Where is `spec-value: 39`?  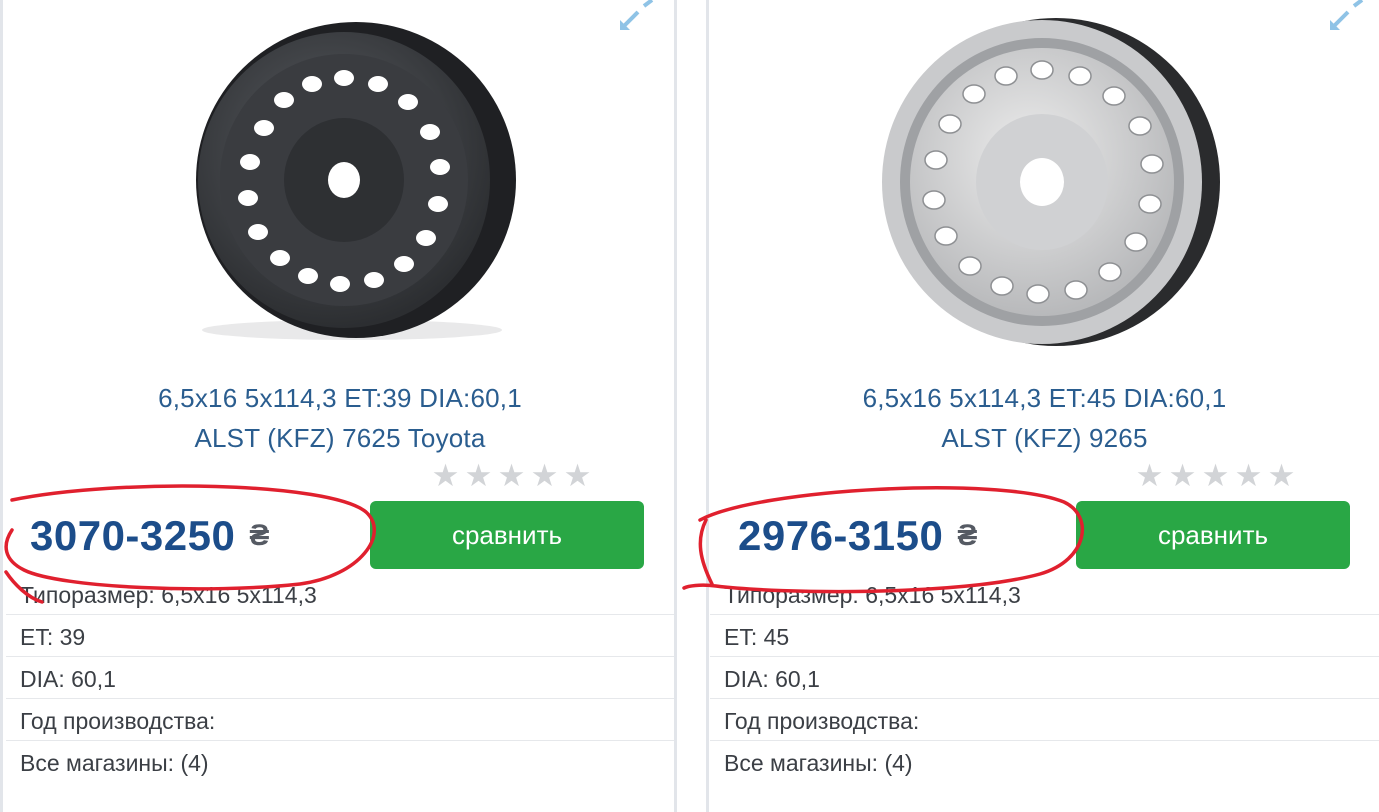 spec-value: 39 is located at coordinates (72, 637).